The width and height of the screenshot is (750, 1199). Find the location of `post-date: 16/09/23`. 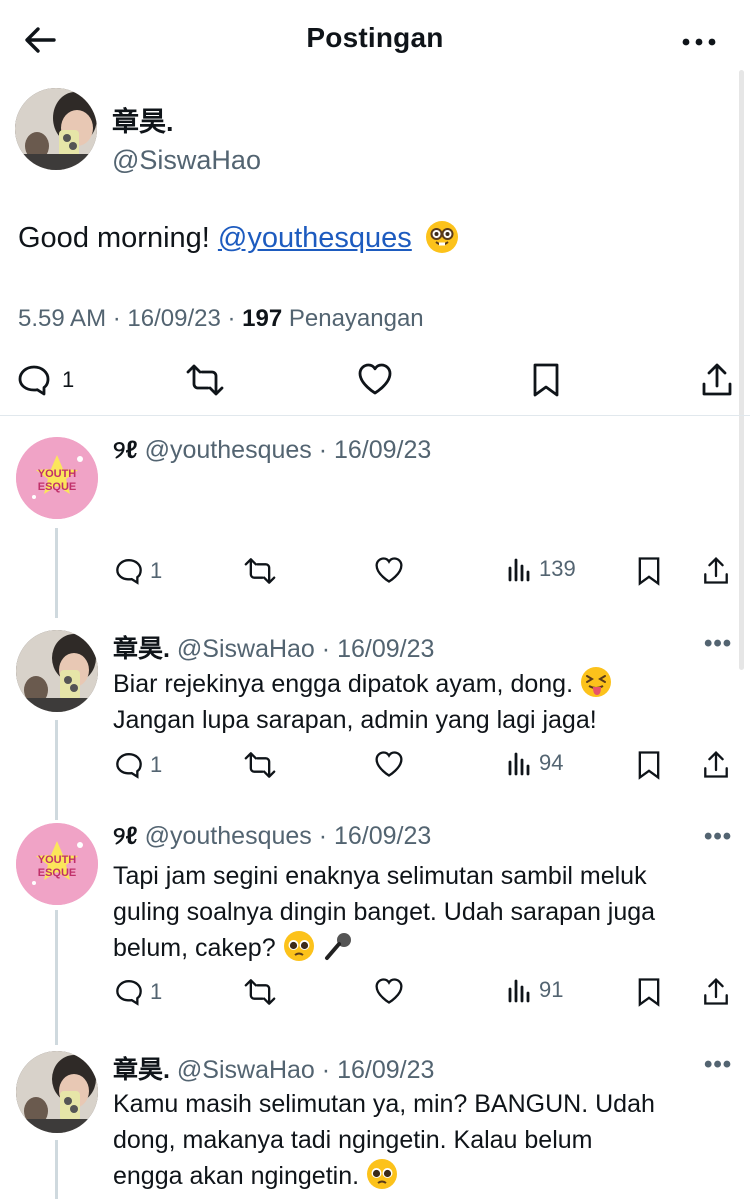

post-date: 16/09/23 is located at coordinates (173, 318).